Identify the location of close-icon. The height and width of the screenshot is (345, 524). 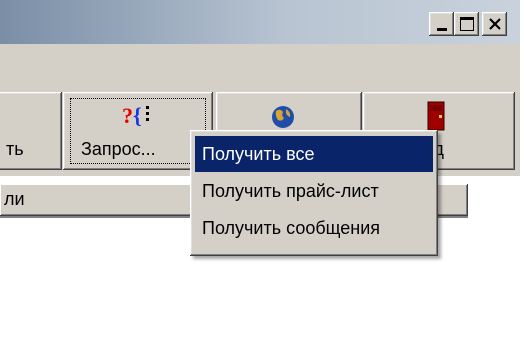
(494, 24).